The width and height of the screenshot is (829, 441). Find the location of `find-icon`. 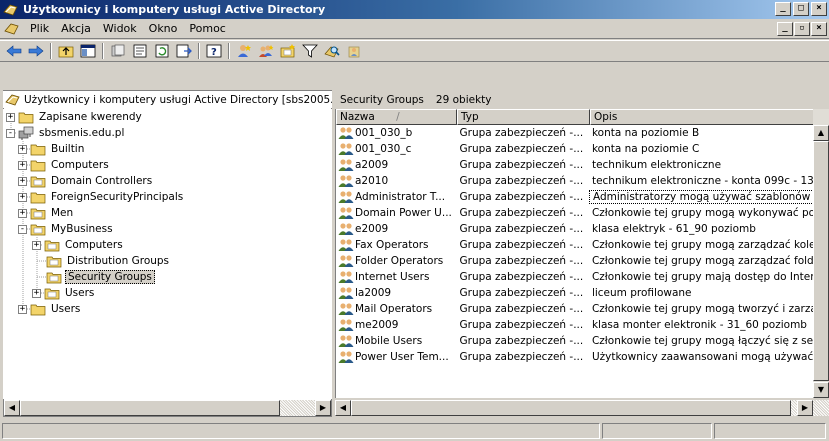

find-icon is located at coordinates (332, 51).